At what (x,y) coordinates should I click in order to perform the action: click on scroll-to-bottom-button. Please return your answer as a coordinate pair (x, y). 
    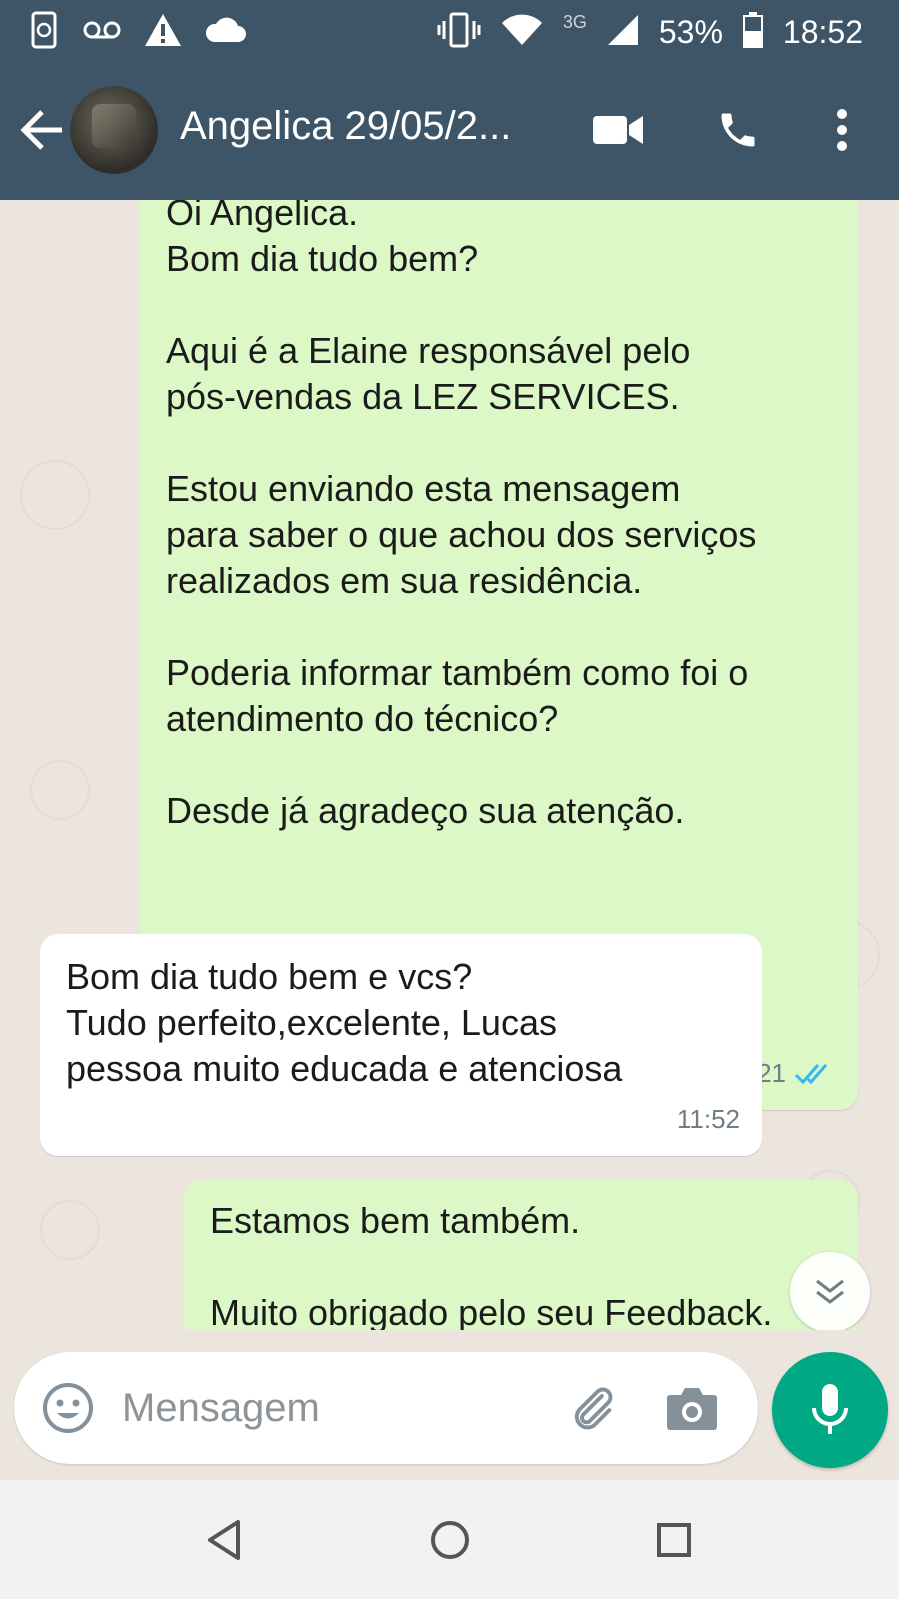
    Looking at the image, I should click on (830, 1291).